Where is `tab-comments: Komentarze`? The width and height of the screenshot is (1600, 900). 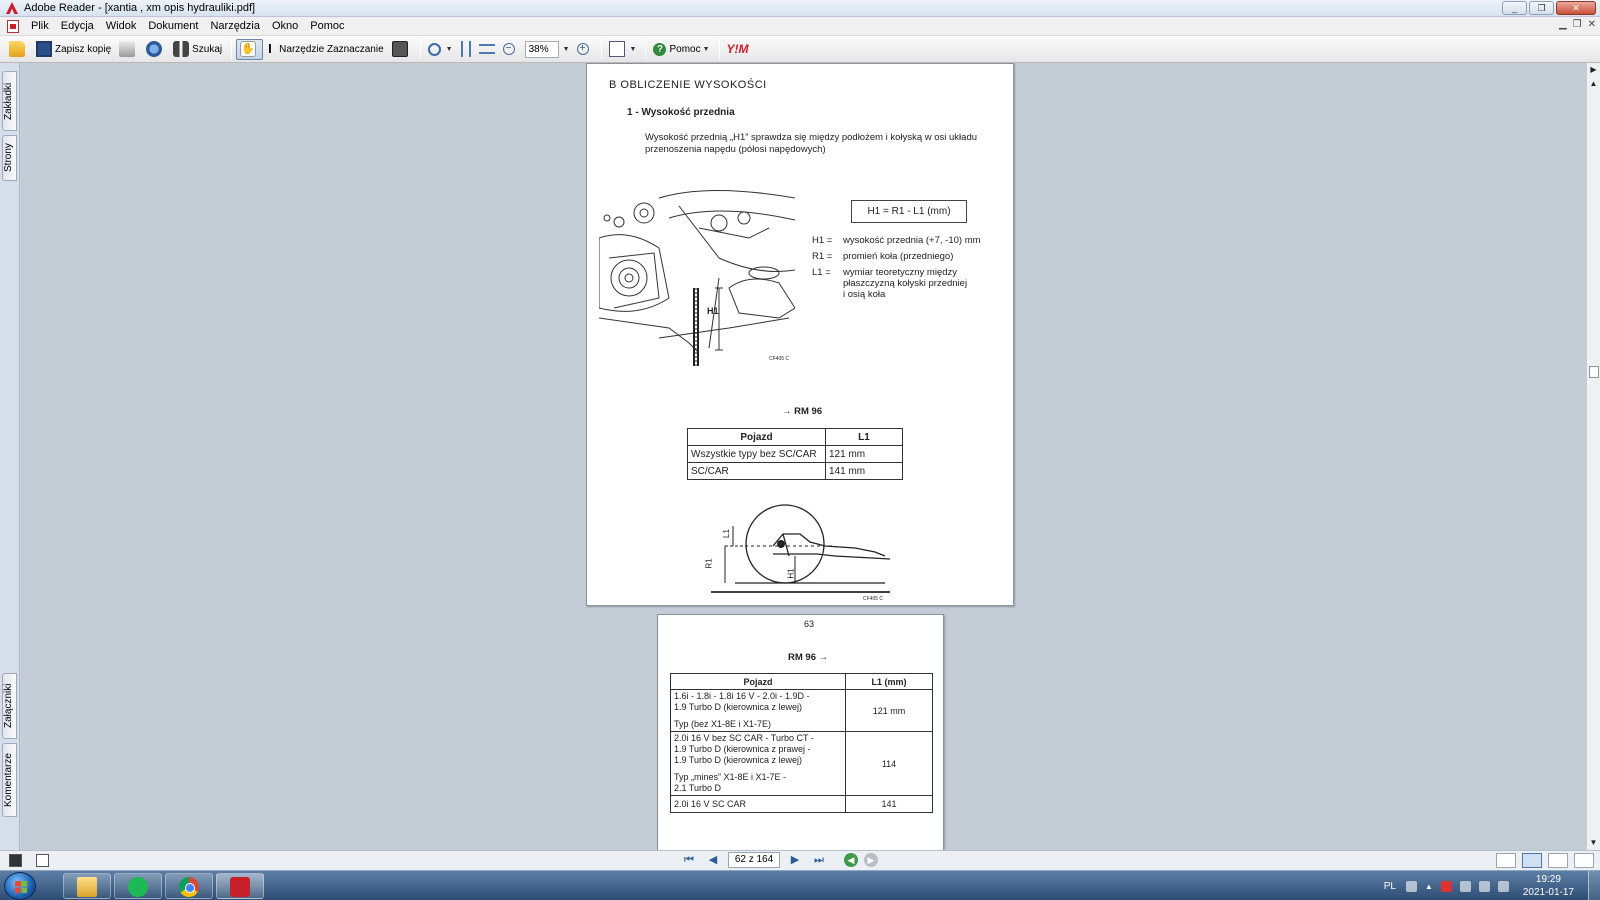
tab-comments: Komentarze is located at coordinates (9, 780).